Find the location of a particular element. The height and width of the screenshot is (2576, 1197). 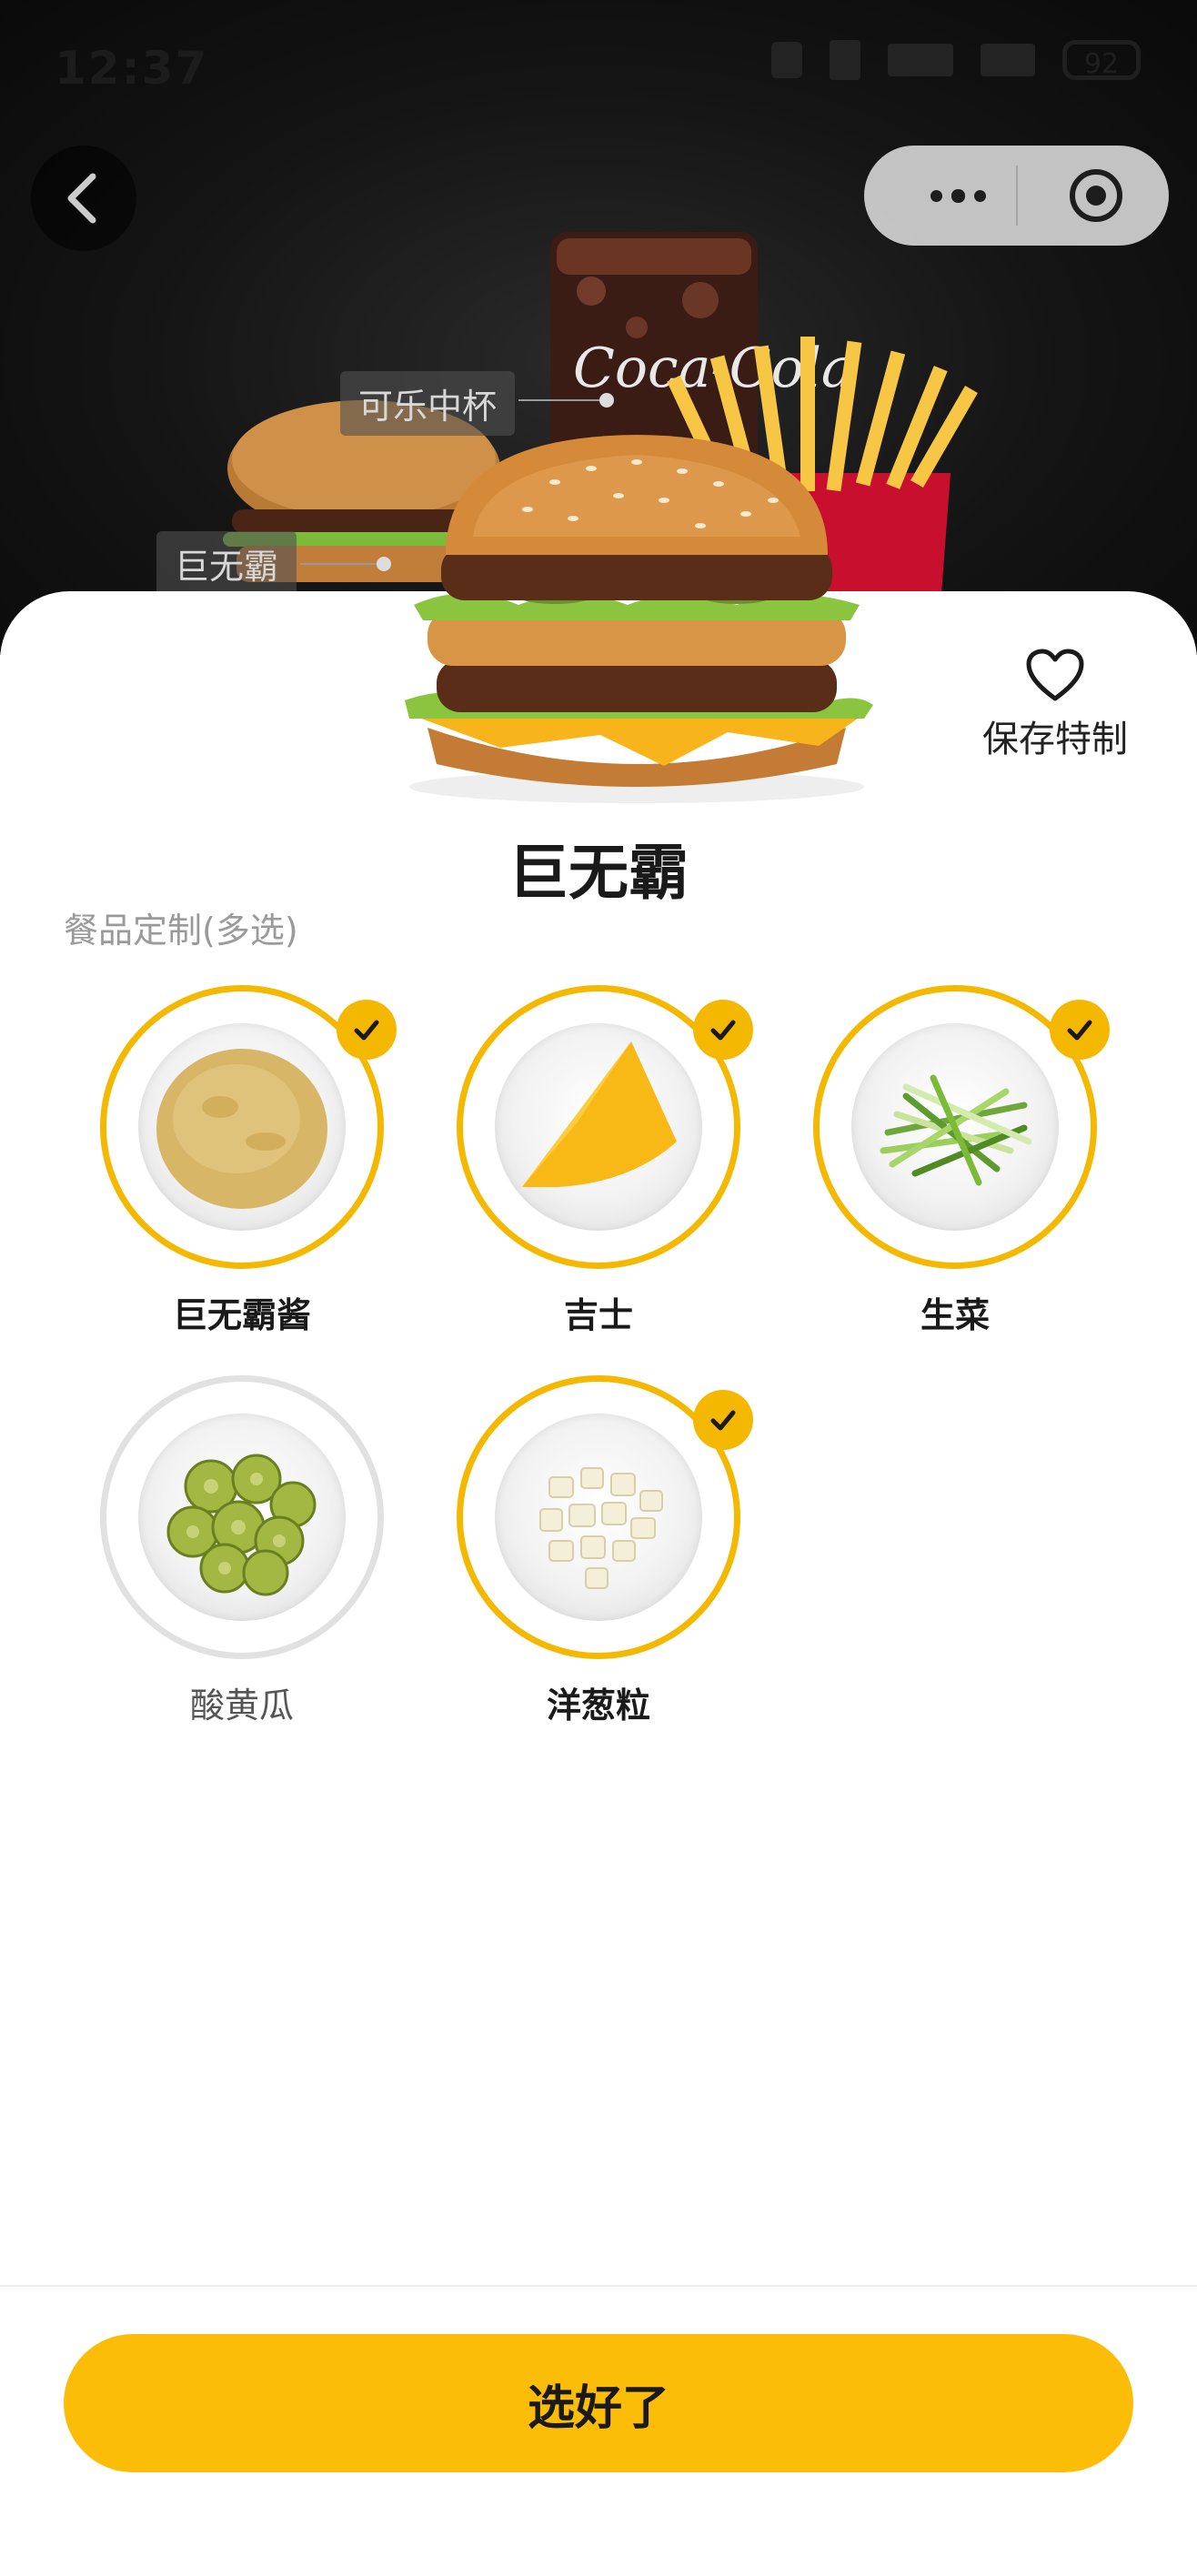

bottom-divider is located at coordinates (598, 2286).